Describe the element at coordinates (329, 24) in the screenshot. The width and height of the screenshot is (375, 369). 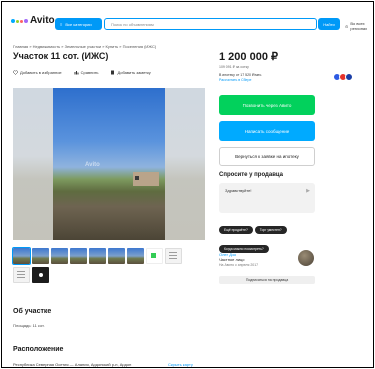
I see `find-button: Найти` at that location.